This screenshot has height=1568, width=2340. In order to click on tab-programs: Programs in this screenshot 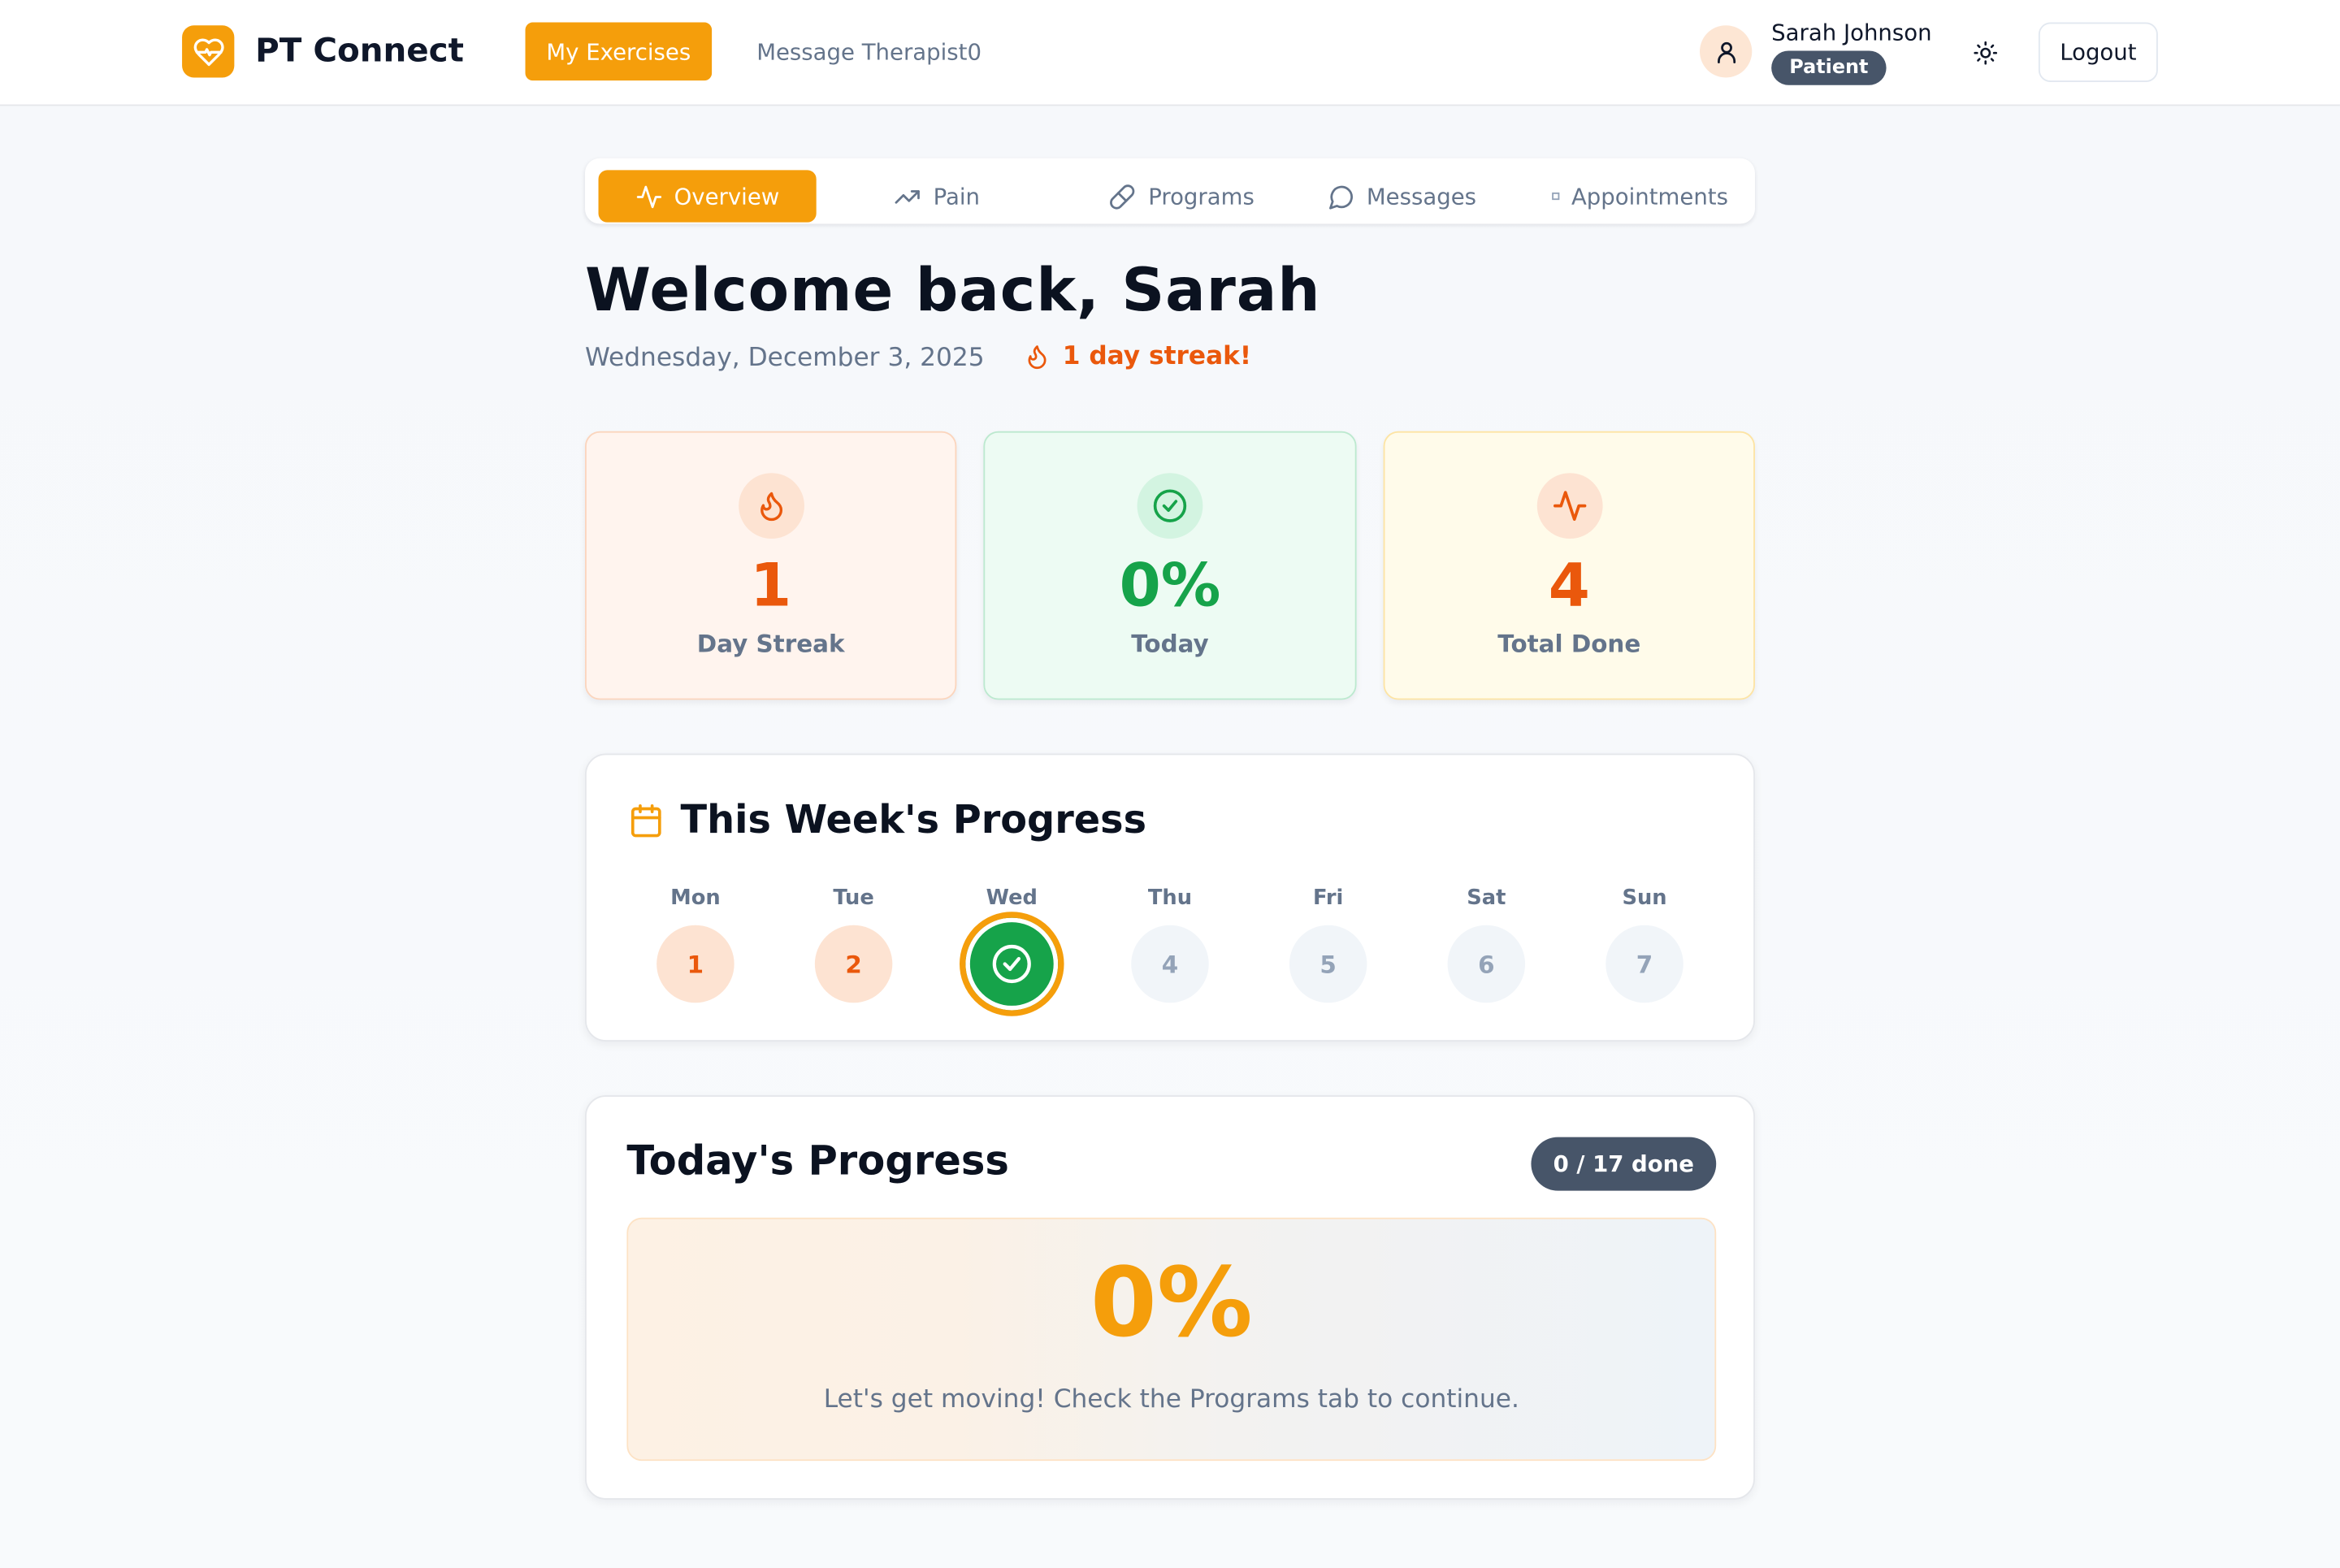, I will do `click(1182, 196)`.